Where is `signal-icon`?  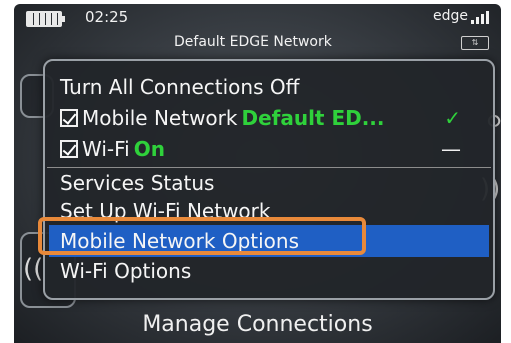 signal-icon is located at coordinates (480, 17).